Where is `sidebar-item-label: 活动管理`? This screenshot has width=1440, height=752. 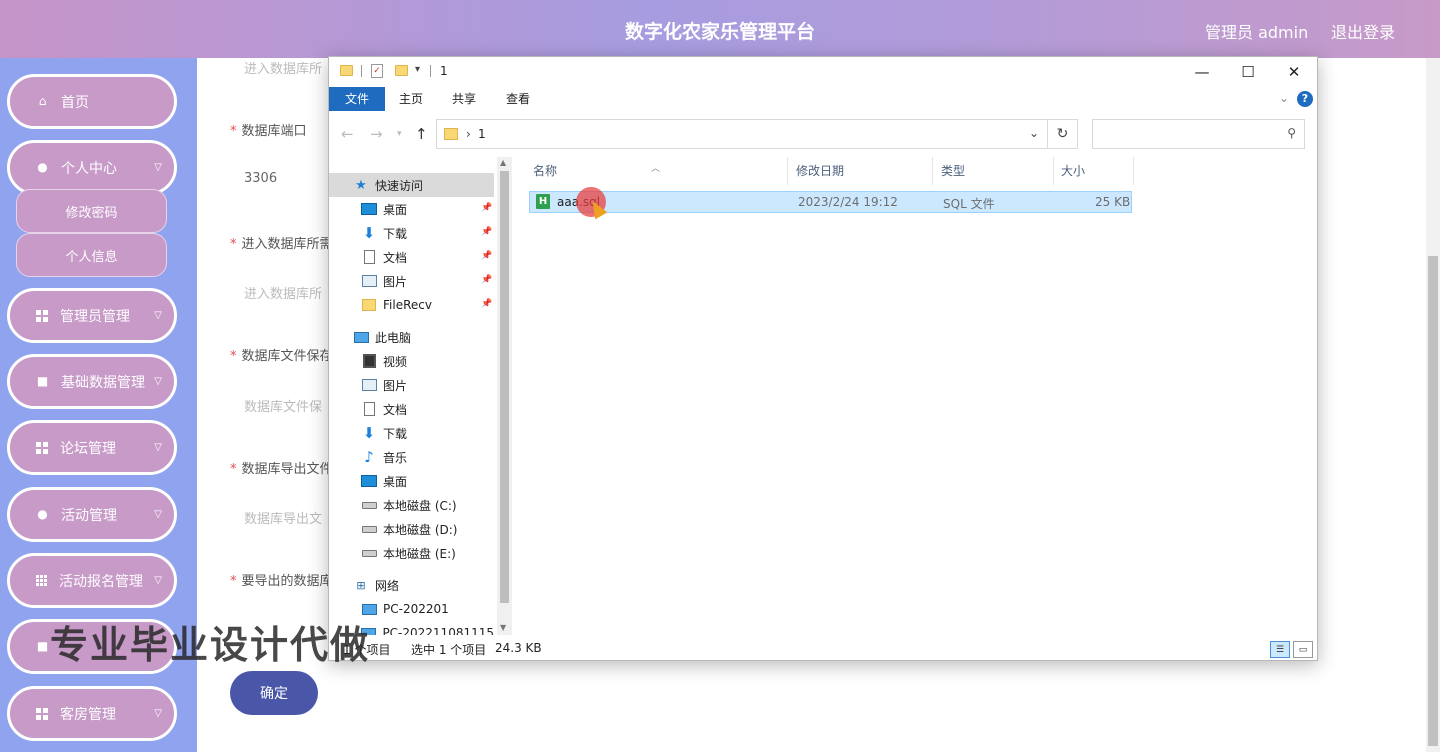
sidebar-item-label: 活动管理 is located at coordinates (89, 515).